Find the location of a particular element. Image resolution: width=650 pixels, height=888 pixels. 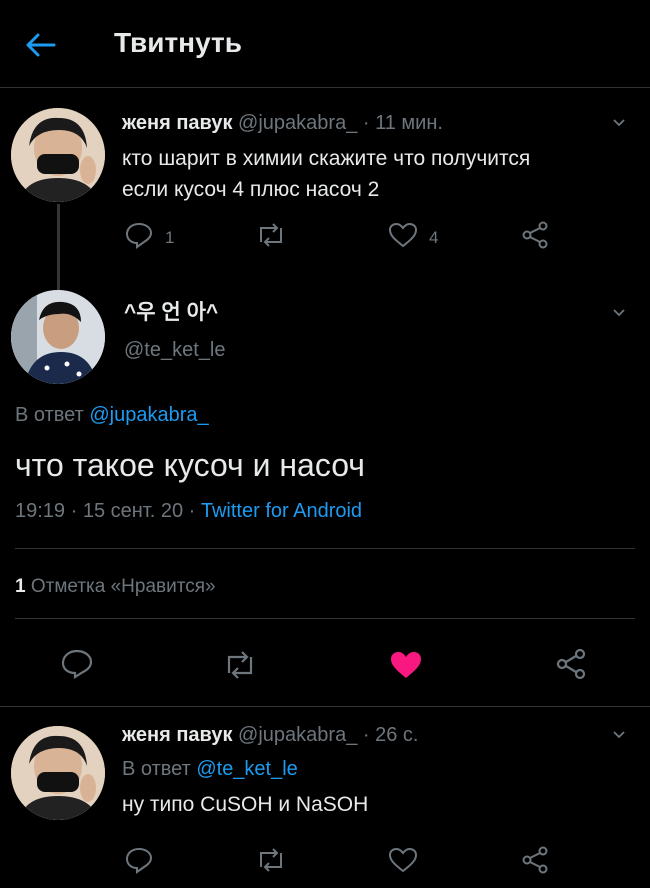

tweet-text-line: если кусоч 4 плюс насоч 2 is located at coordinates (251, 189).